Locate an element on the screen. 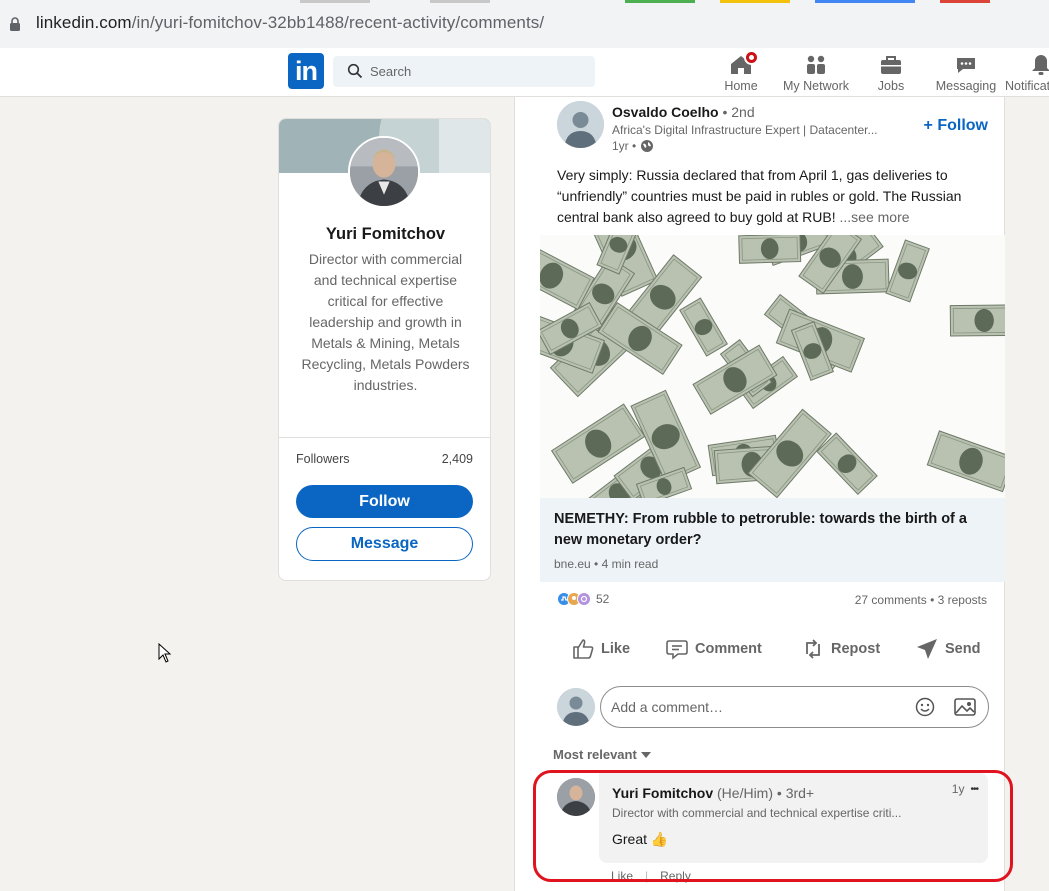  comment-icon is located at coordinates (677, 650).